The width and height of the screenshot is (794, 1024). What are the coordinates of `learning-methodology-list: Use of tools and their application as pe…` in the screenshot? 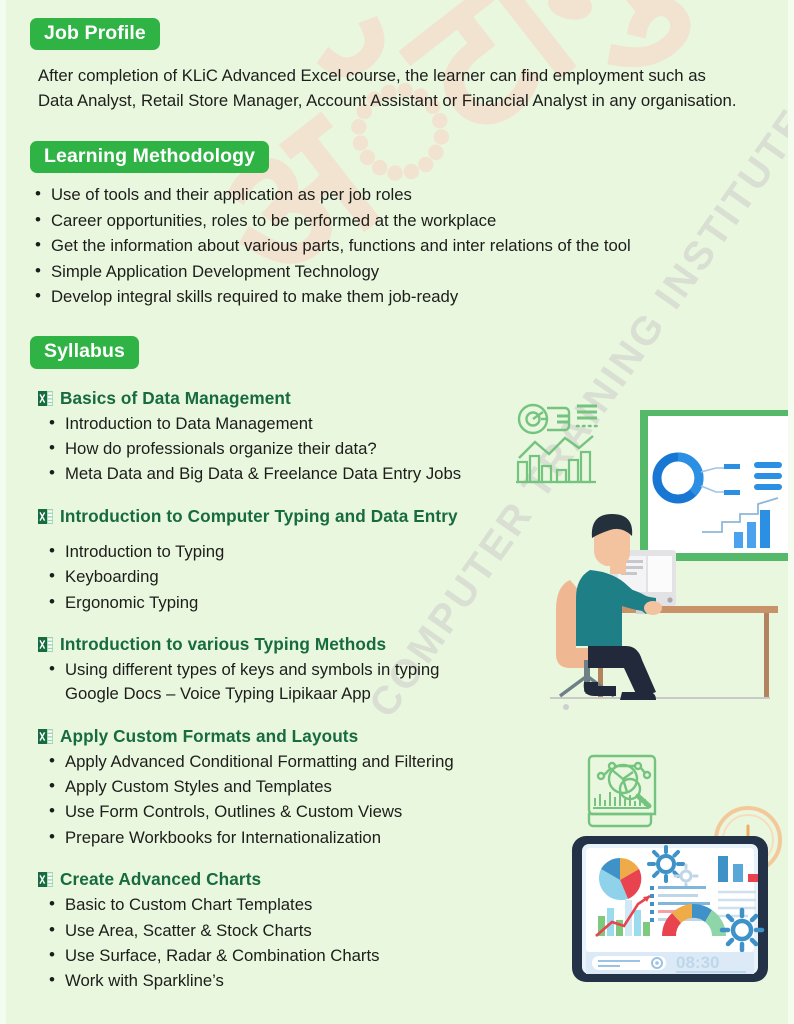 It's located at (397, 245).